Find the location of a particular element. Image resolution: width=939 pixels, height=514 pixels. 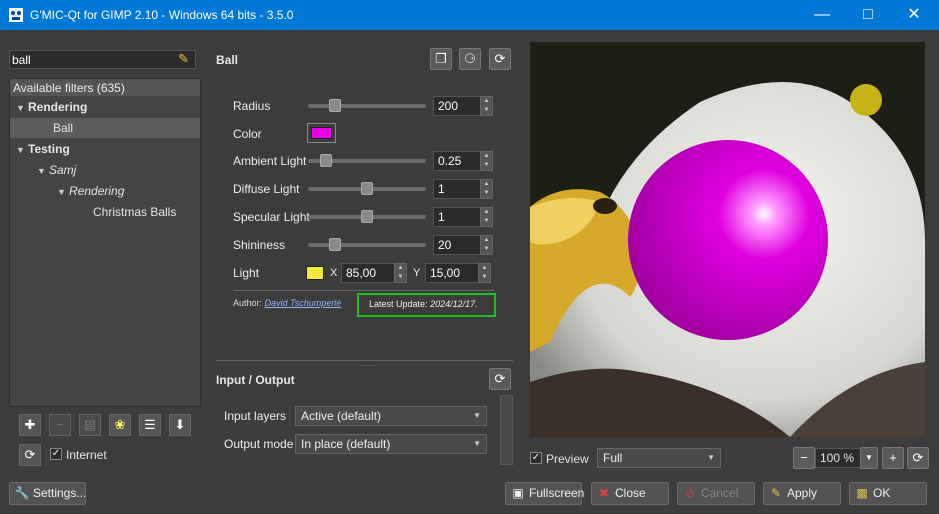

fullscreen-icon: ▣ is located at coordinates (518, 493).